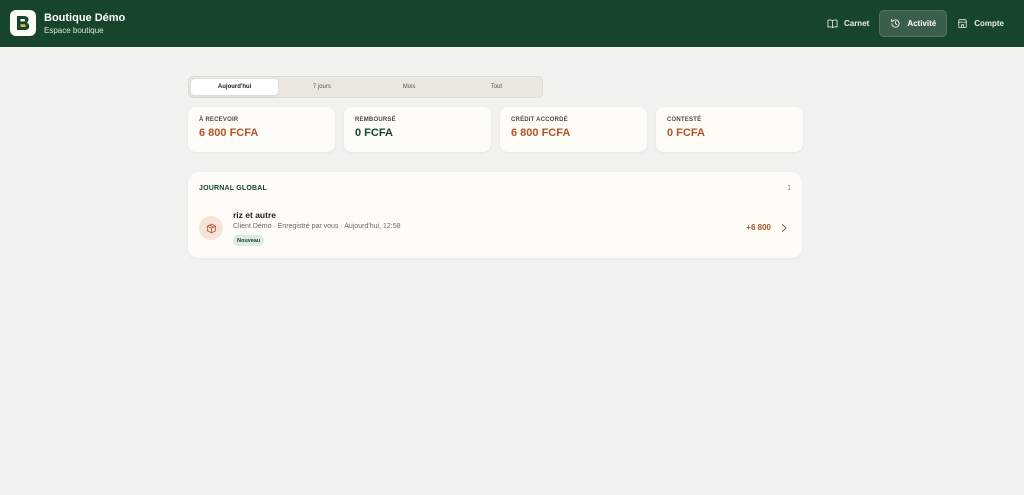 Image resolution: width=1024 pixels, height=495 pixels. What do you see at coordinates (684, 120) in the screenshot?
I see `card-label: CONTESTÉ` at bounding box center [684, 120].